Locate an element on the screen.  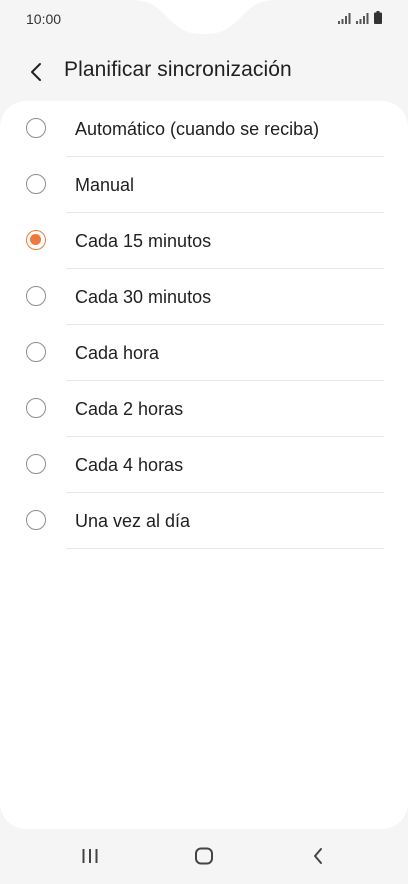
option-label: Cada 30 minutos is located at coordinates (143, 297).